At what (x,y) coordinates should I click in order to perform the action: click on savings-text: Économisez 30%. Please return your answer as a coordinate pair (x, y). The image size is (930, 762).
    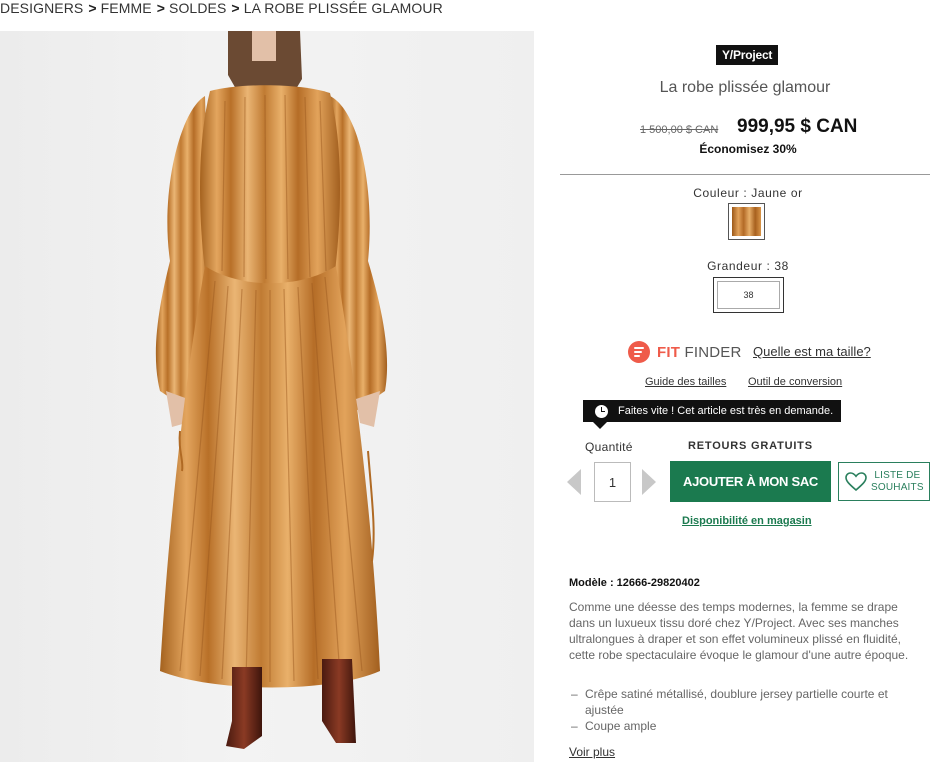
    Looking at the image, I should click on (748, 149).